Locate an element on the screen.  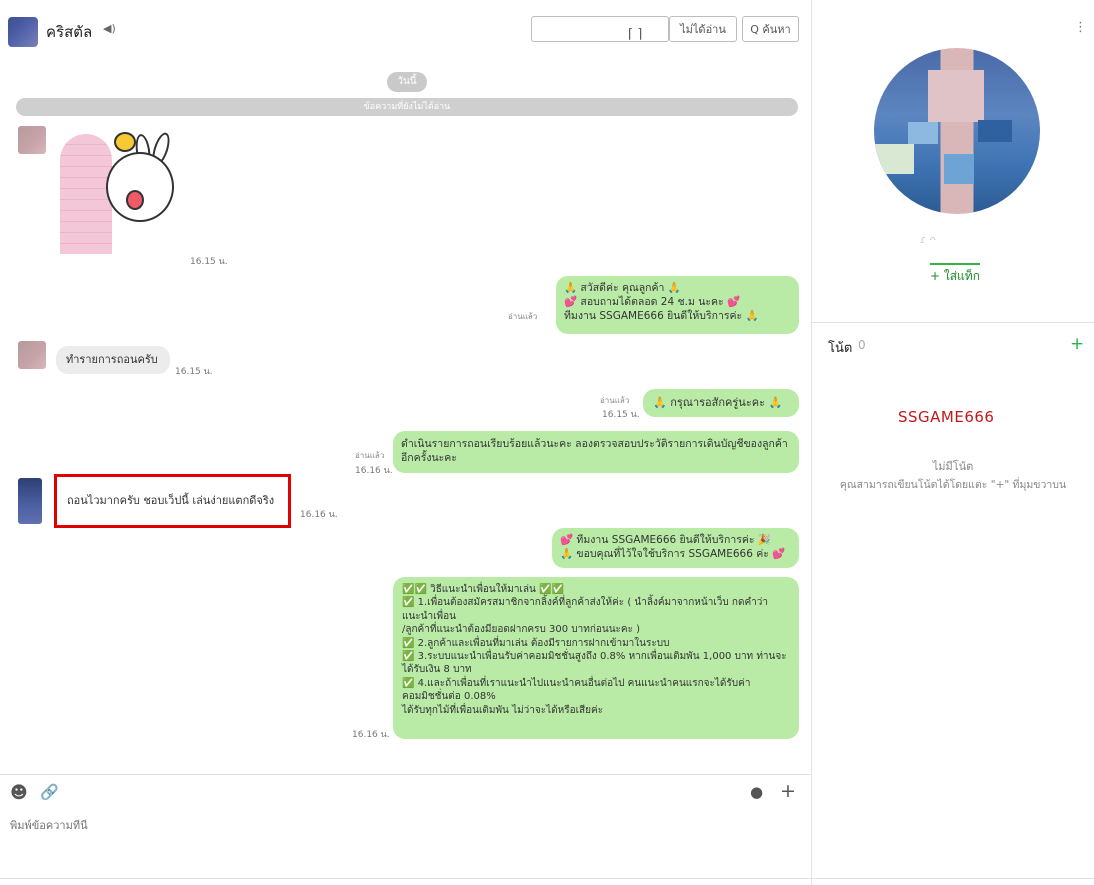
unread-divider: ข้อความที่ยังไม่ได้อ่าน is located at coordinates (407, 107).